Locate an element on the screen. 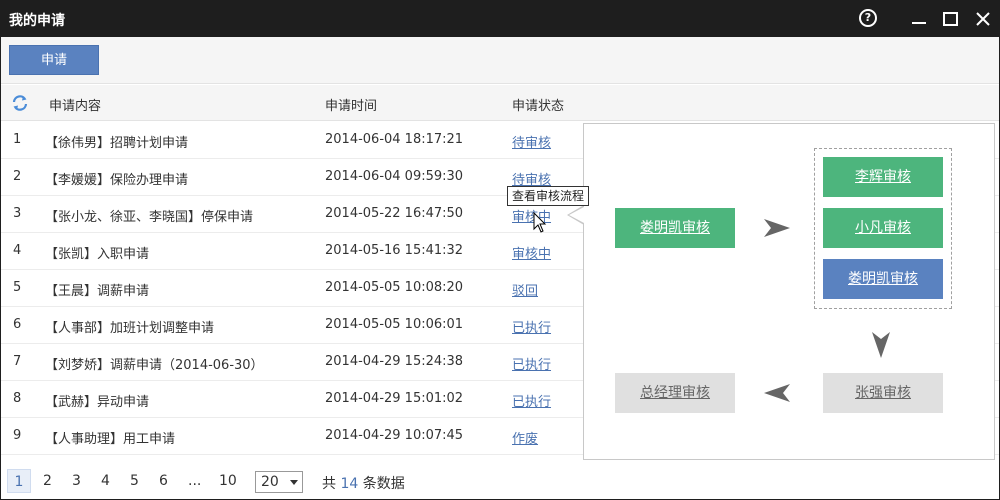  flow-node-start: 娄明凯审核 is located at coordinates (675, 228).